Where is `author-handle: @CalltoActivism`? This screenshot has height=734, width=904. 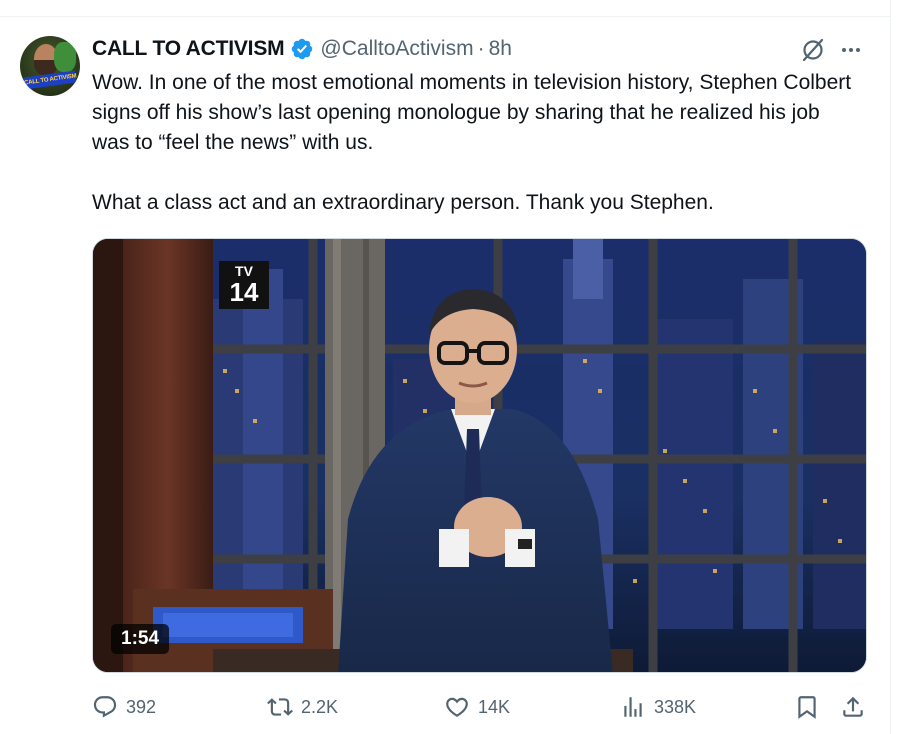 author-handle: @CalltoActivism is located at coordinates (396, 49).